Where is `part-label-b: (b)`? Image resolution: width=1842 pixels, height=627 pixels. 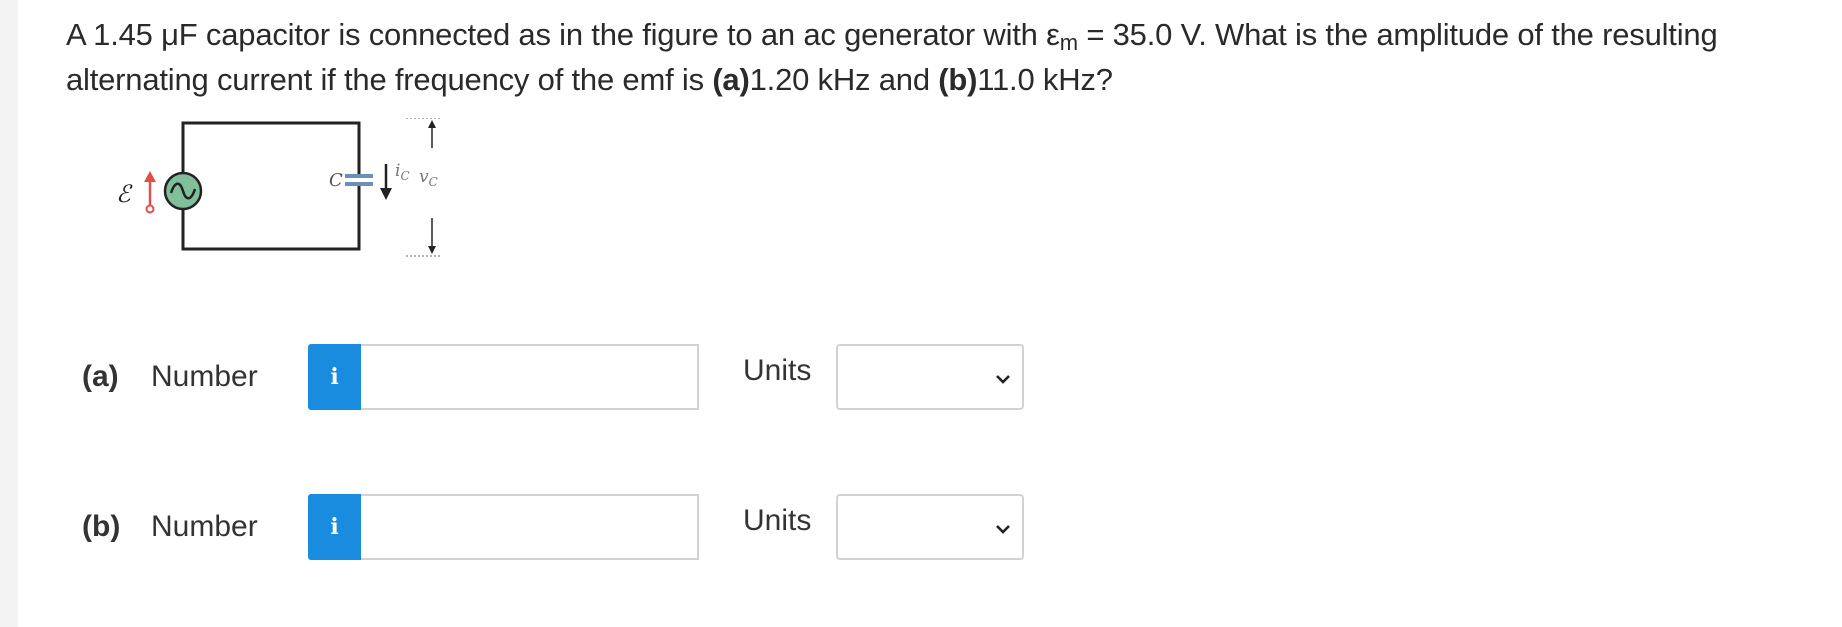
part-label-b: (b) is located at coordinates (101, 526).